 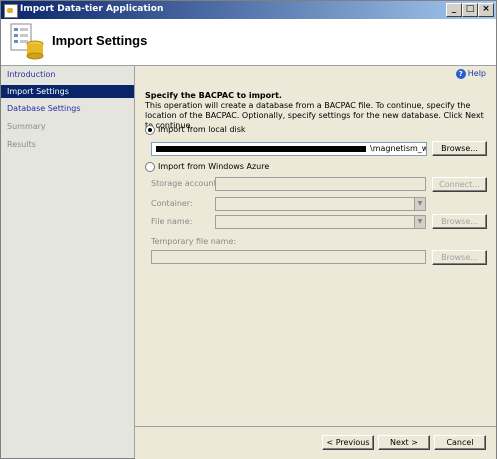 What do you see at coordinates (460, 74) in the screenshot?
I see `help-icon: ?` at bounding box center [460, 74].